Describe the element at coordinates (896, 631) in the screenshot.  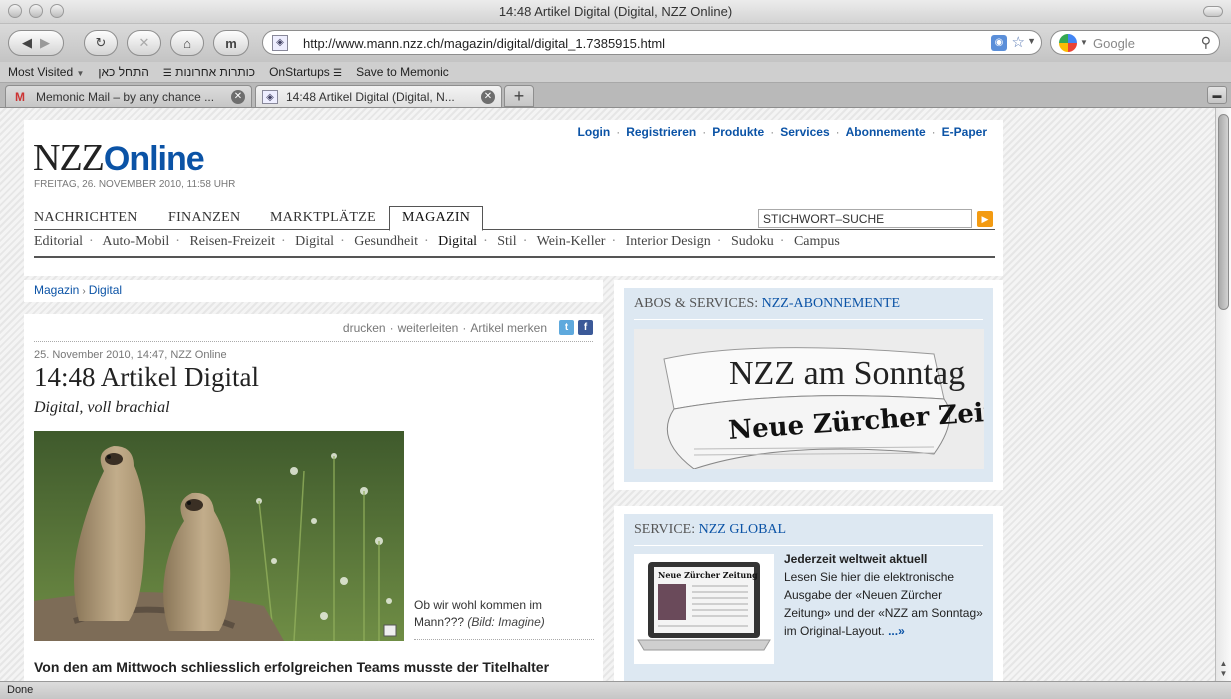
I see `more-link: ...»` at that location.